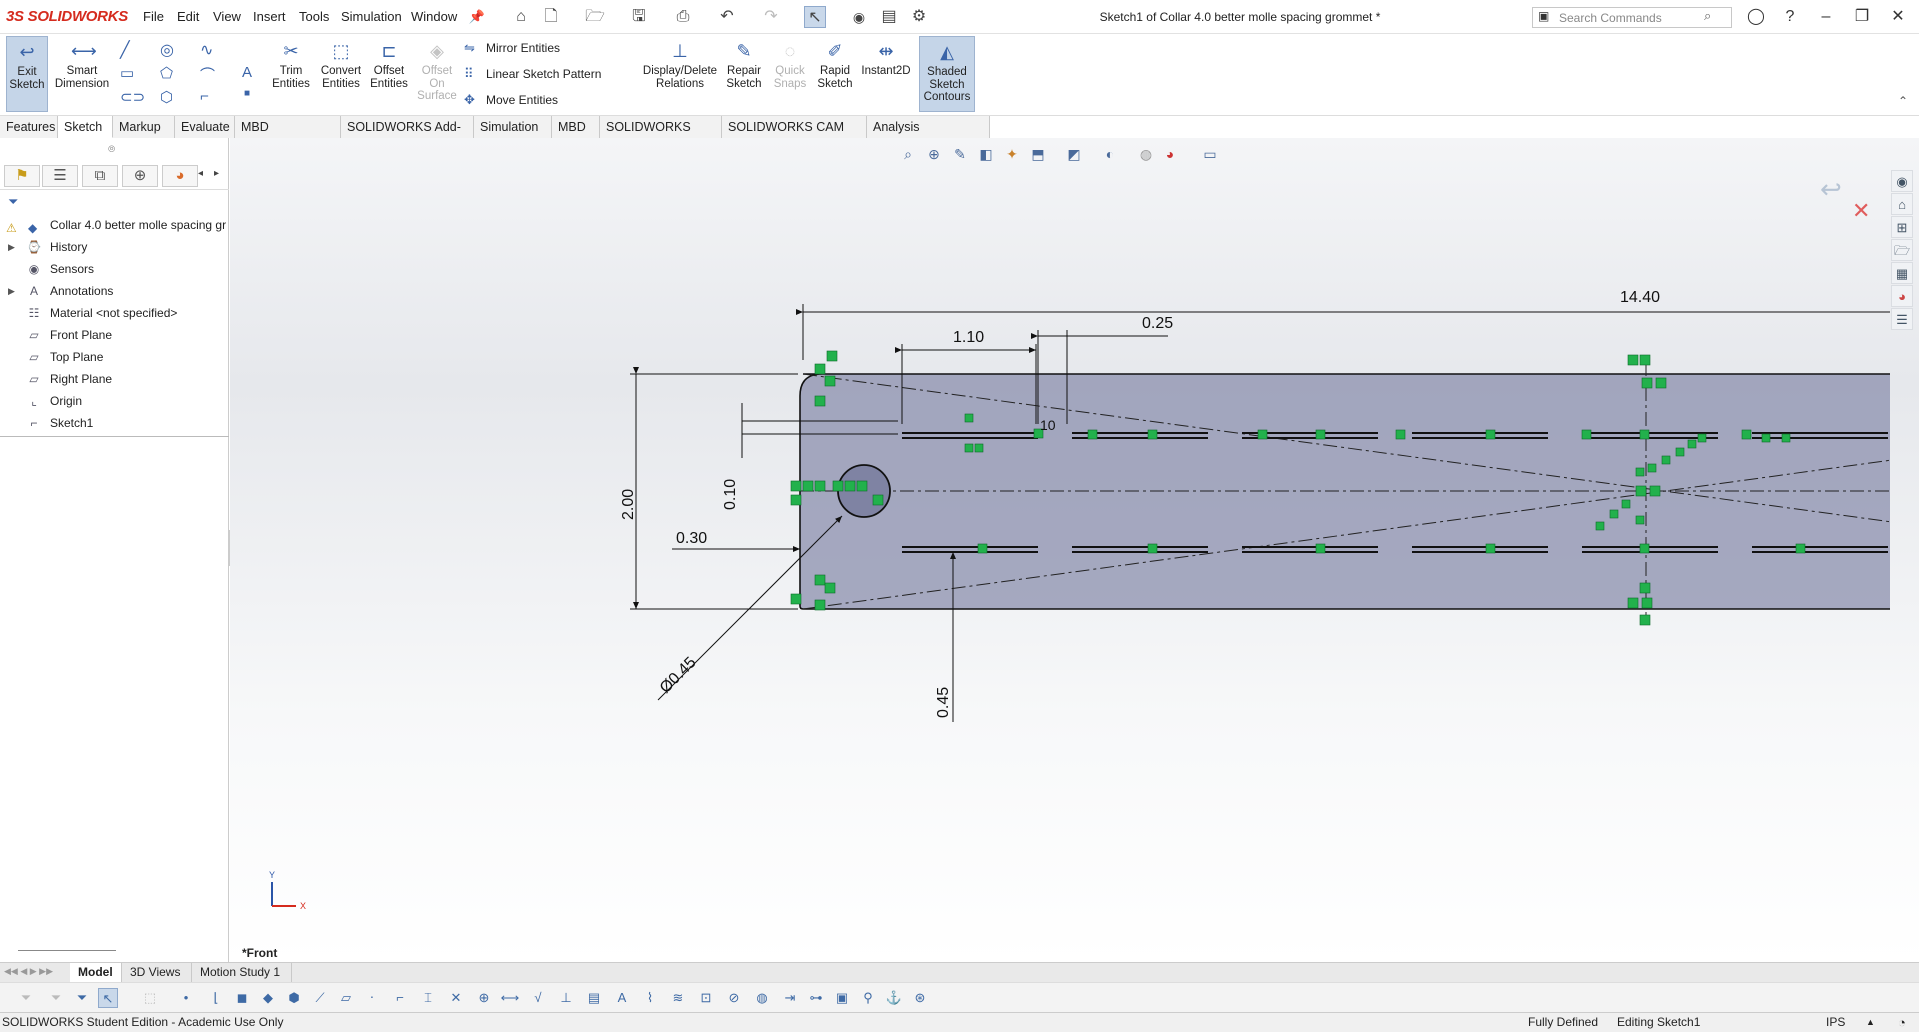 The height and width of the screenshot is (1032, 1919). What do you see at coordinates (794, 136) in the screenshot?
I see `tab-solidworks-cam-tbm: SOLIDWORKS CAM TBM` at bounding box center [794, 136].